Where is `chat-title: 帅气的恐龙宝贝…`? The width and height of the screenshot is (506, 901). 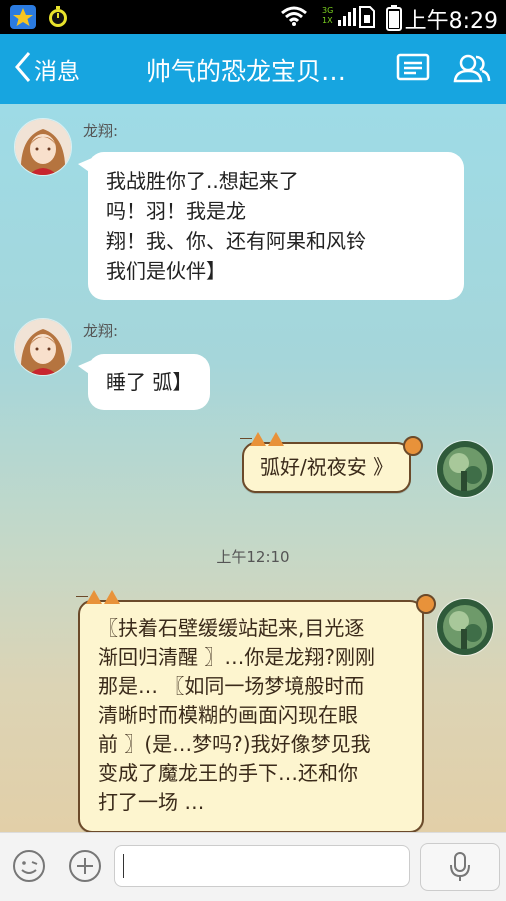 chat-title: 帅气的恐龙宝贝… is located at coordinates (246, 71).